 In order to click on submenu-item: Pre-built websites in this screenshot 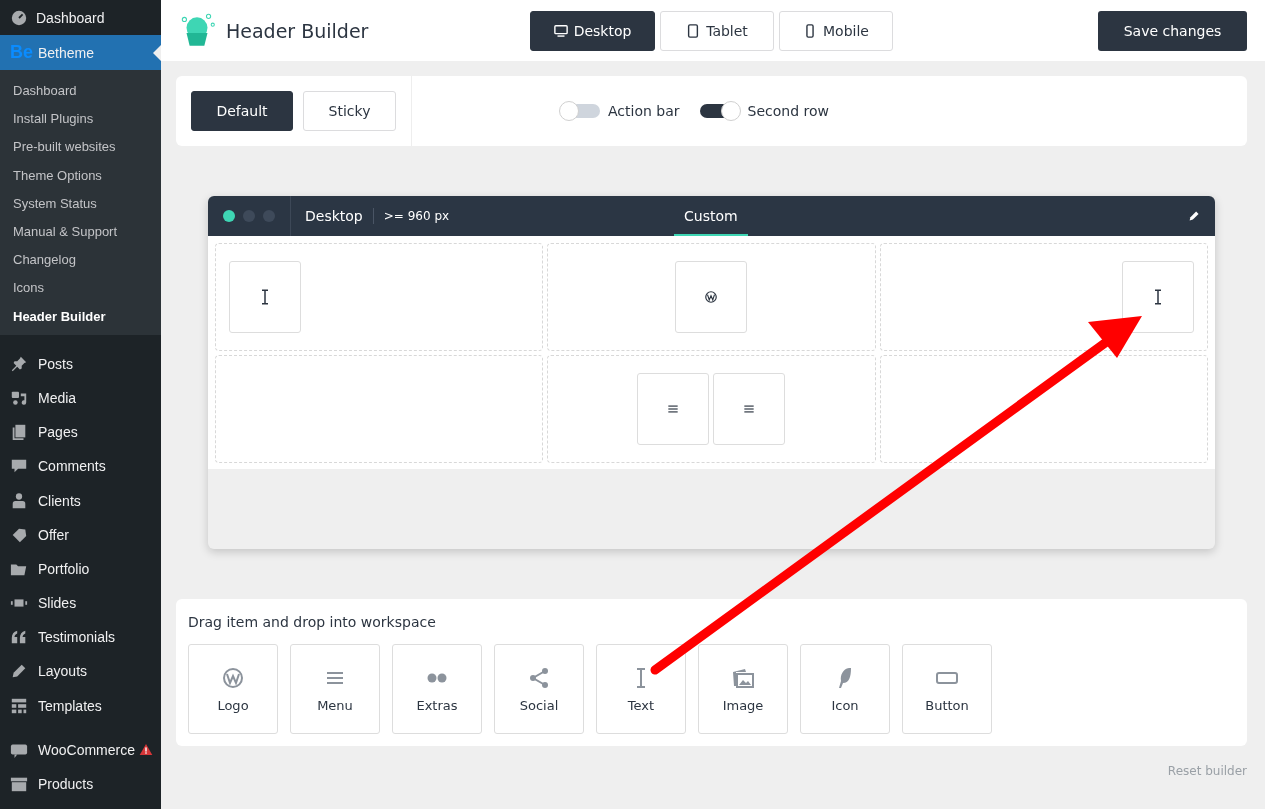, I will do `click(80, 147)`.